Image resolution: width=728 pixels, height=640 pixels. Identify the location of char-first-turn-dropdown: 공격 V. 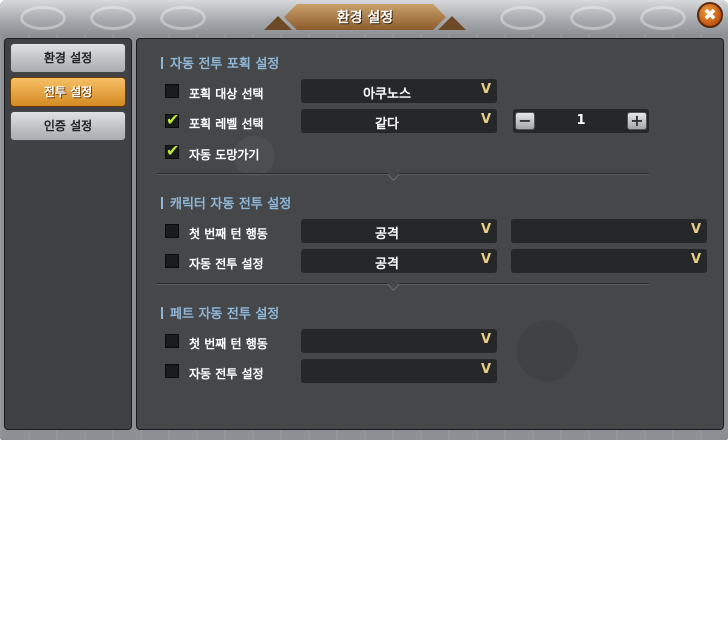
(399, 231).